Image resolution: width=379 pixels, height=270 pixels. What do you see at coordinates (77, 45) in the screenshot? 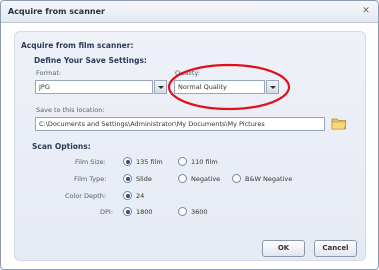
I see `section-title: Acquire from film scanner:` at bounding box center [77, 45].